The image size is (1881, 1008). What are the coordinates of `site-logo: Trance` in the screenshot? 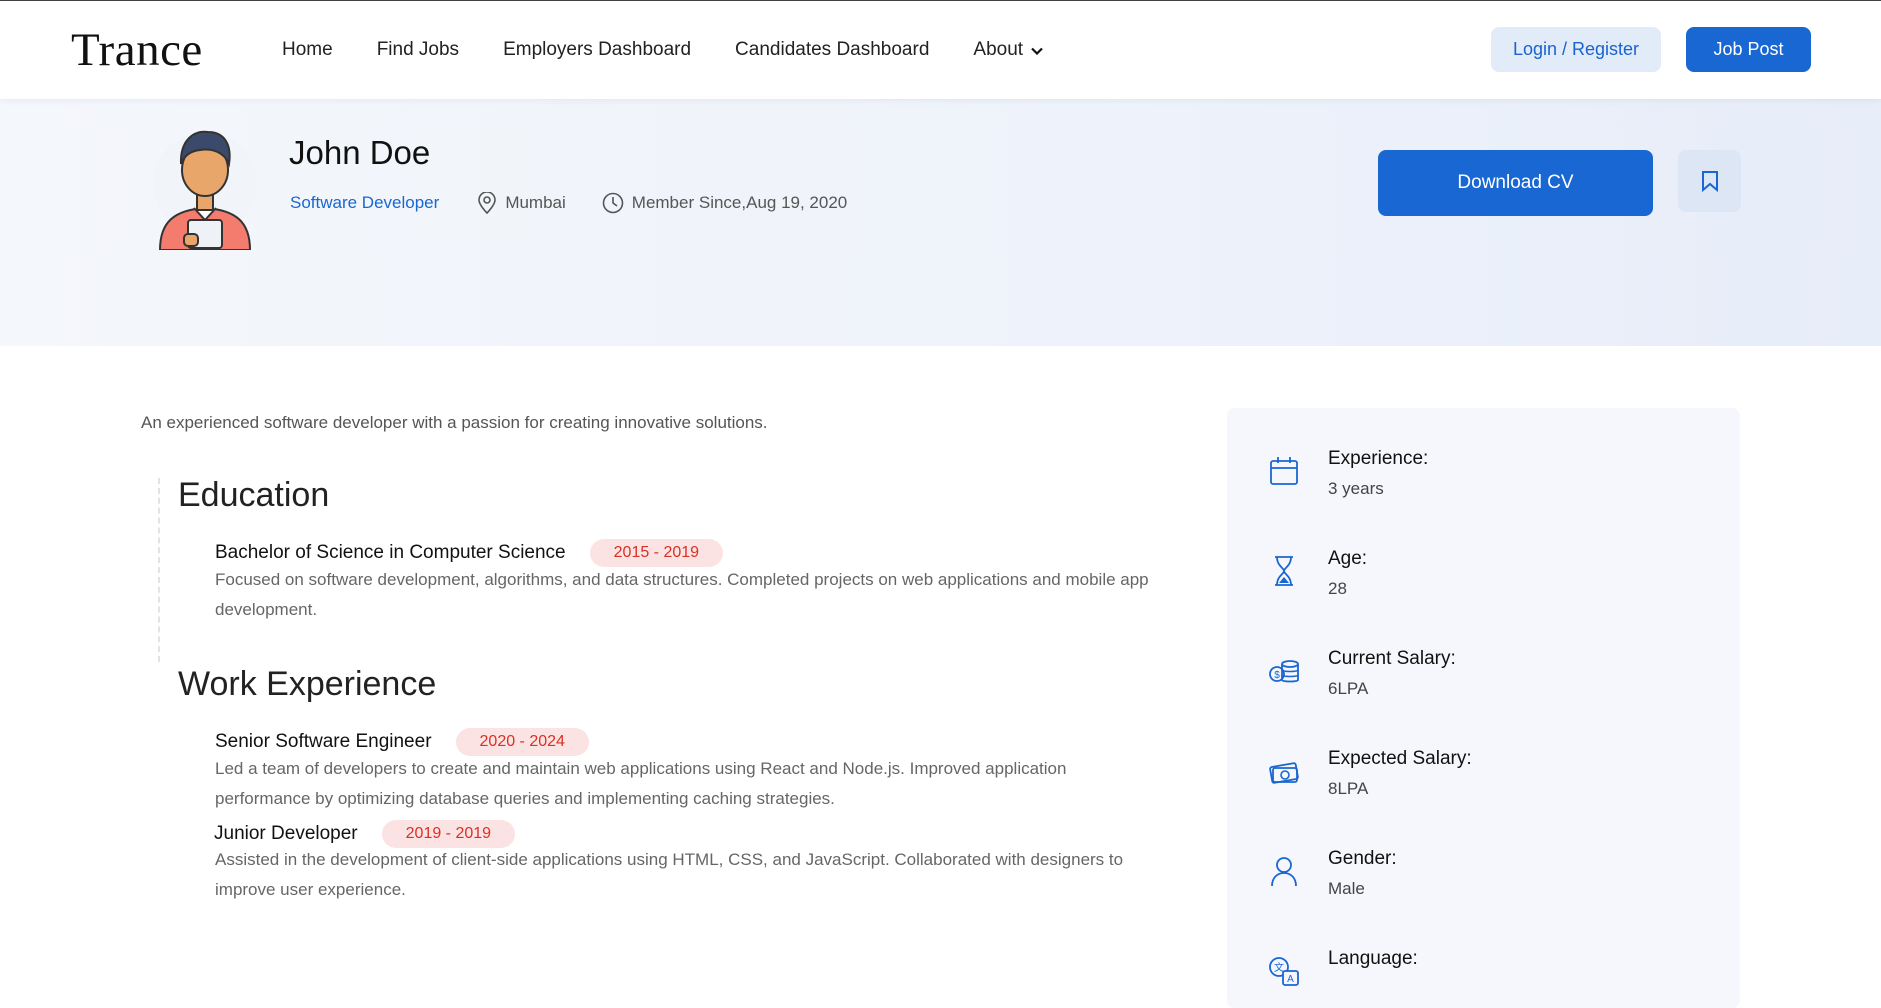 It's located at (137, 50).